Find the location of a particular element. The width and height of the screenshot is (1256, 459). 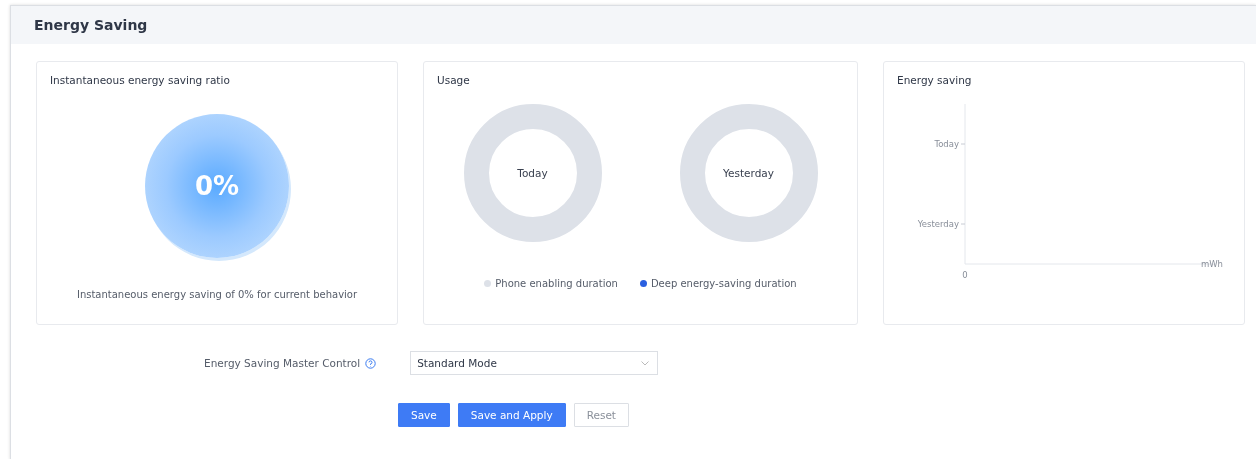

panel-title: Energy Saving is located at coordinates (91, 25).